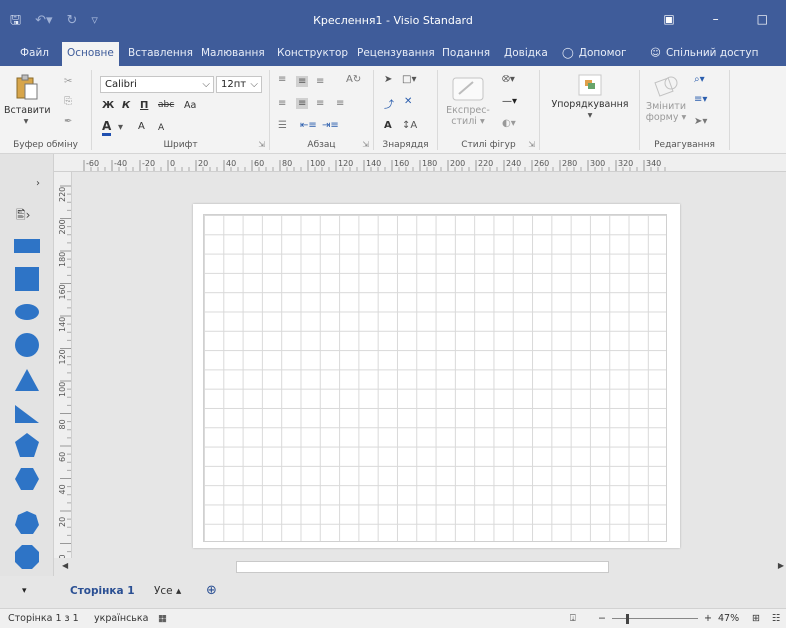  What do you see at coordinates (712, 53) in the screenshot?
I see `share-label: Спільний доступ` at bounding box center [712, 53].